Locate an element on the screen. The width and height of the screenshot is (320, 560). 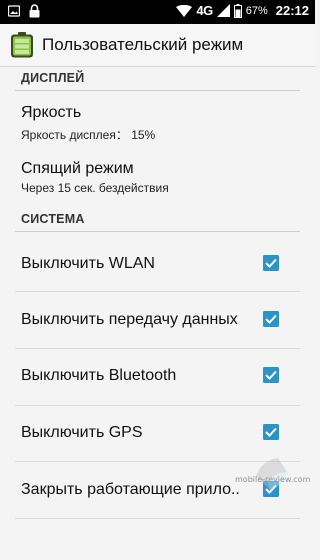
row-divider is located at coordinates (157, 518).